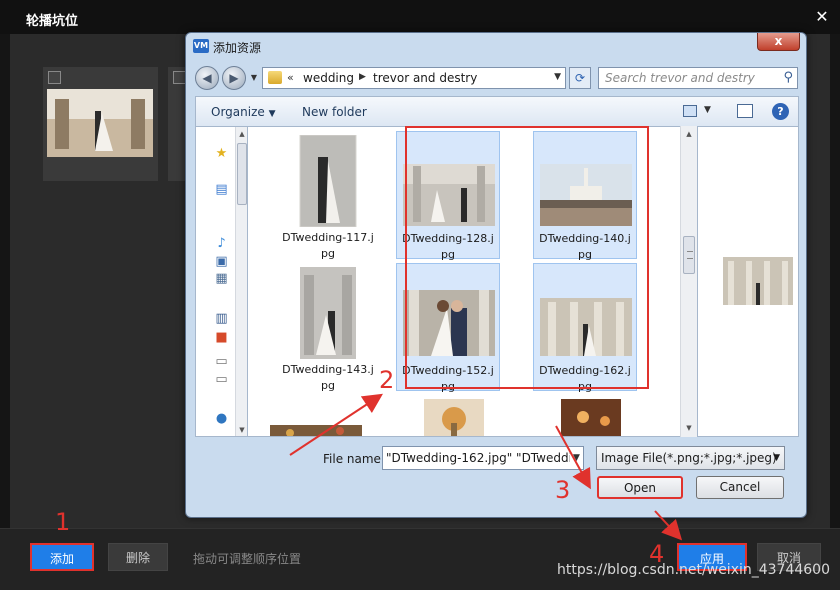 Image resolution: width=840 pixels, height=590 pixels. I want to click on back-arrow-icon: ◀, so click(207, 78).